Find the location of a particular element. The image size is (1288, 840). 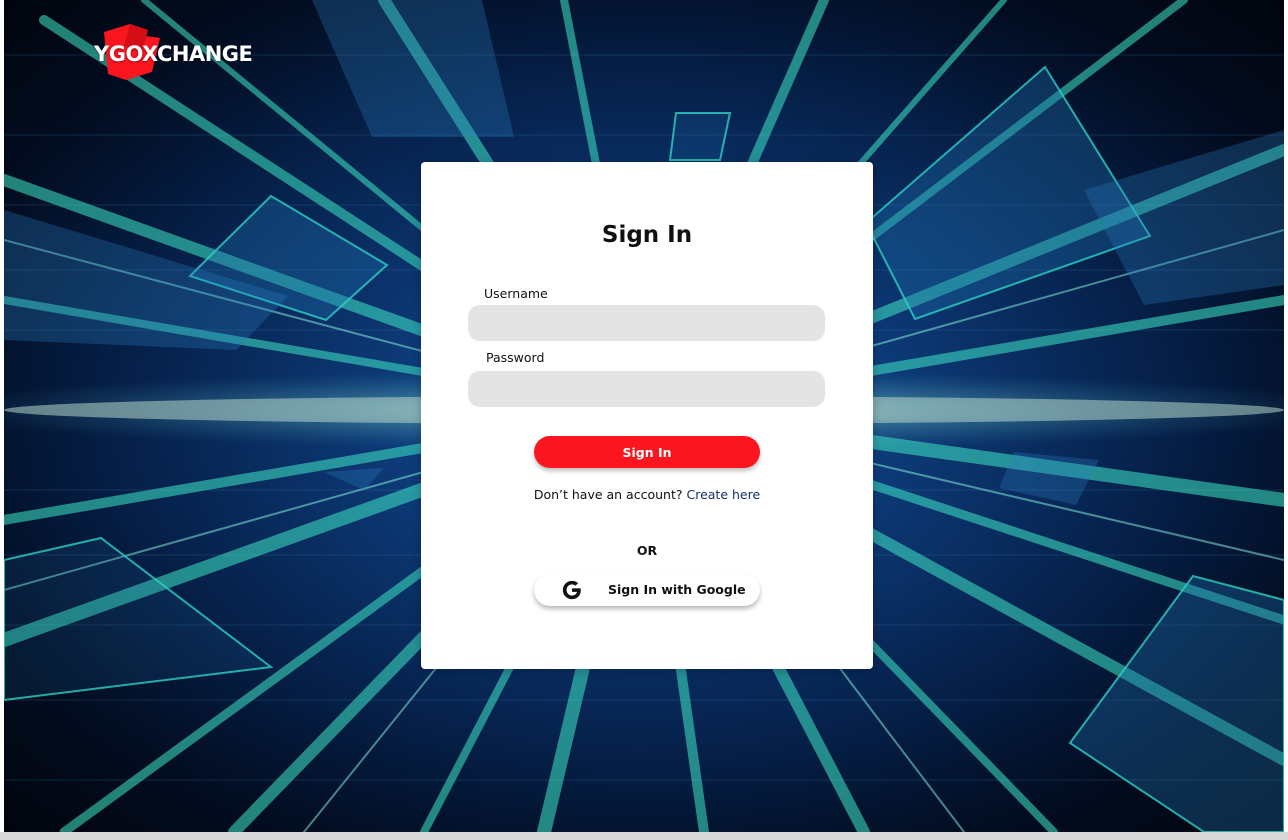

google-g-icon is located at coordinates (571, 590).